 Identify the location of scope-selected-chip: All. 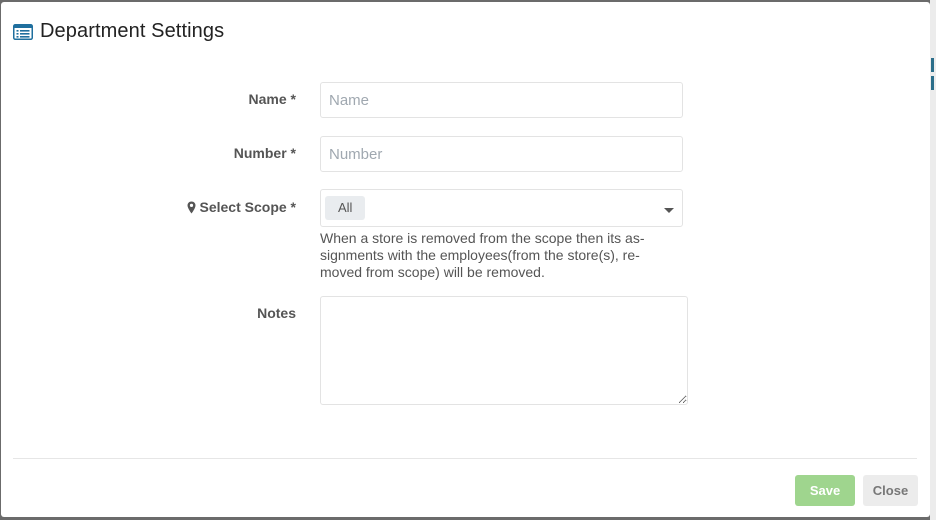
(345, 208).